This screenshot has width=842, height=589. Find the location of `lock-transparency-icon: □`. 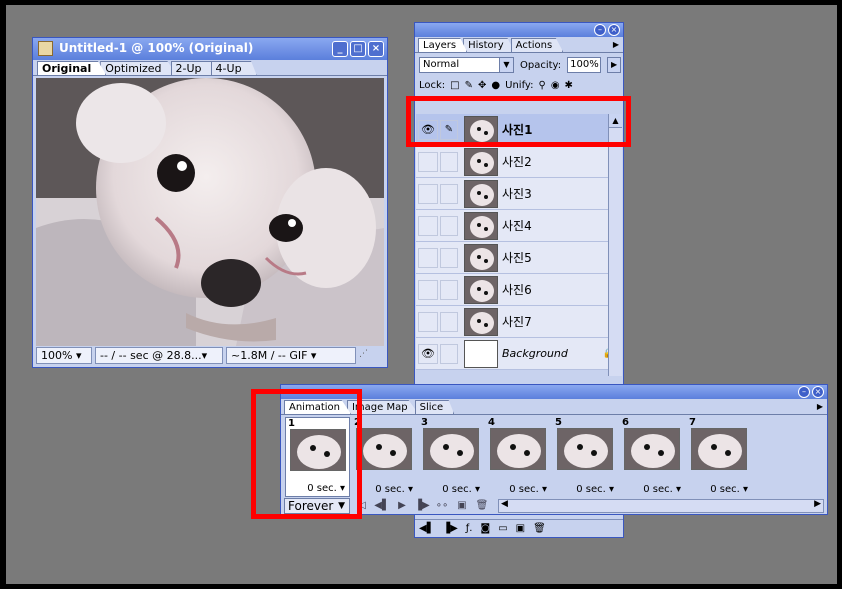

lock-transparency-icon: □ is located at coordinates (454, 85).